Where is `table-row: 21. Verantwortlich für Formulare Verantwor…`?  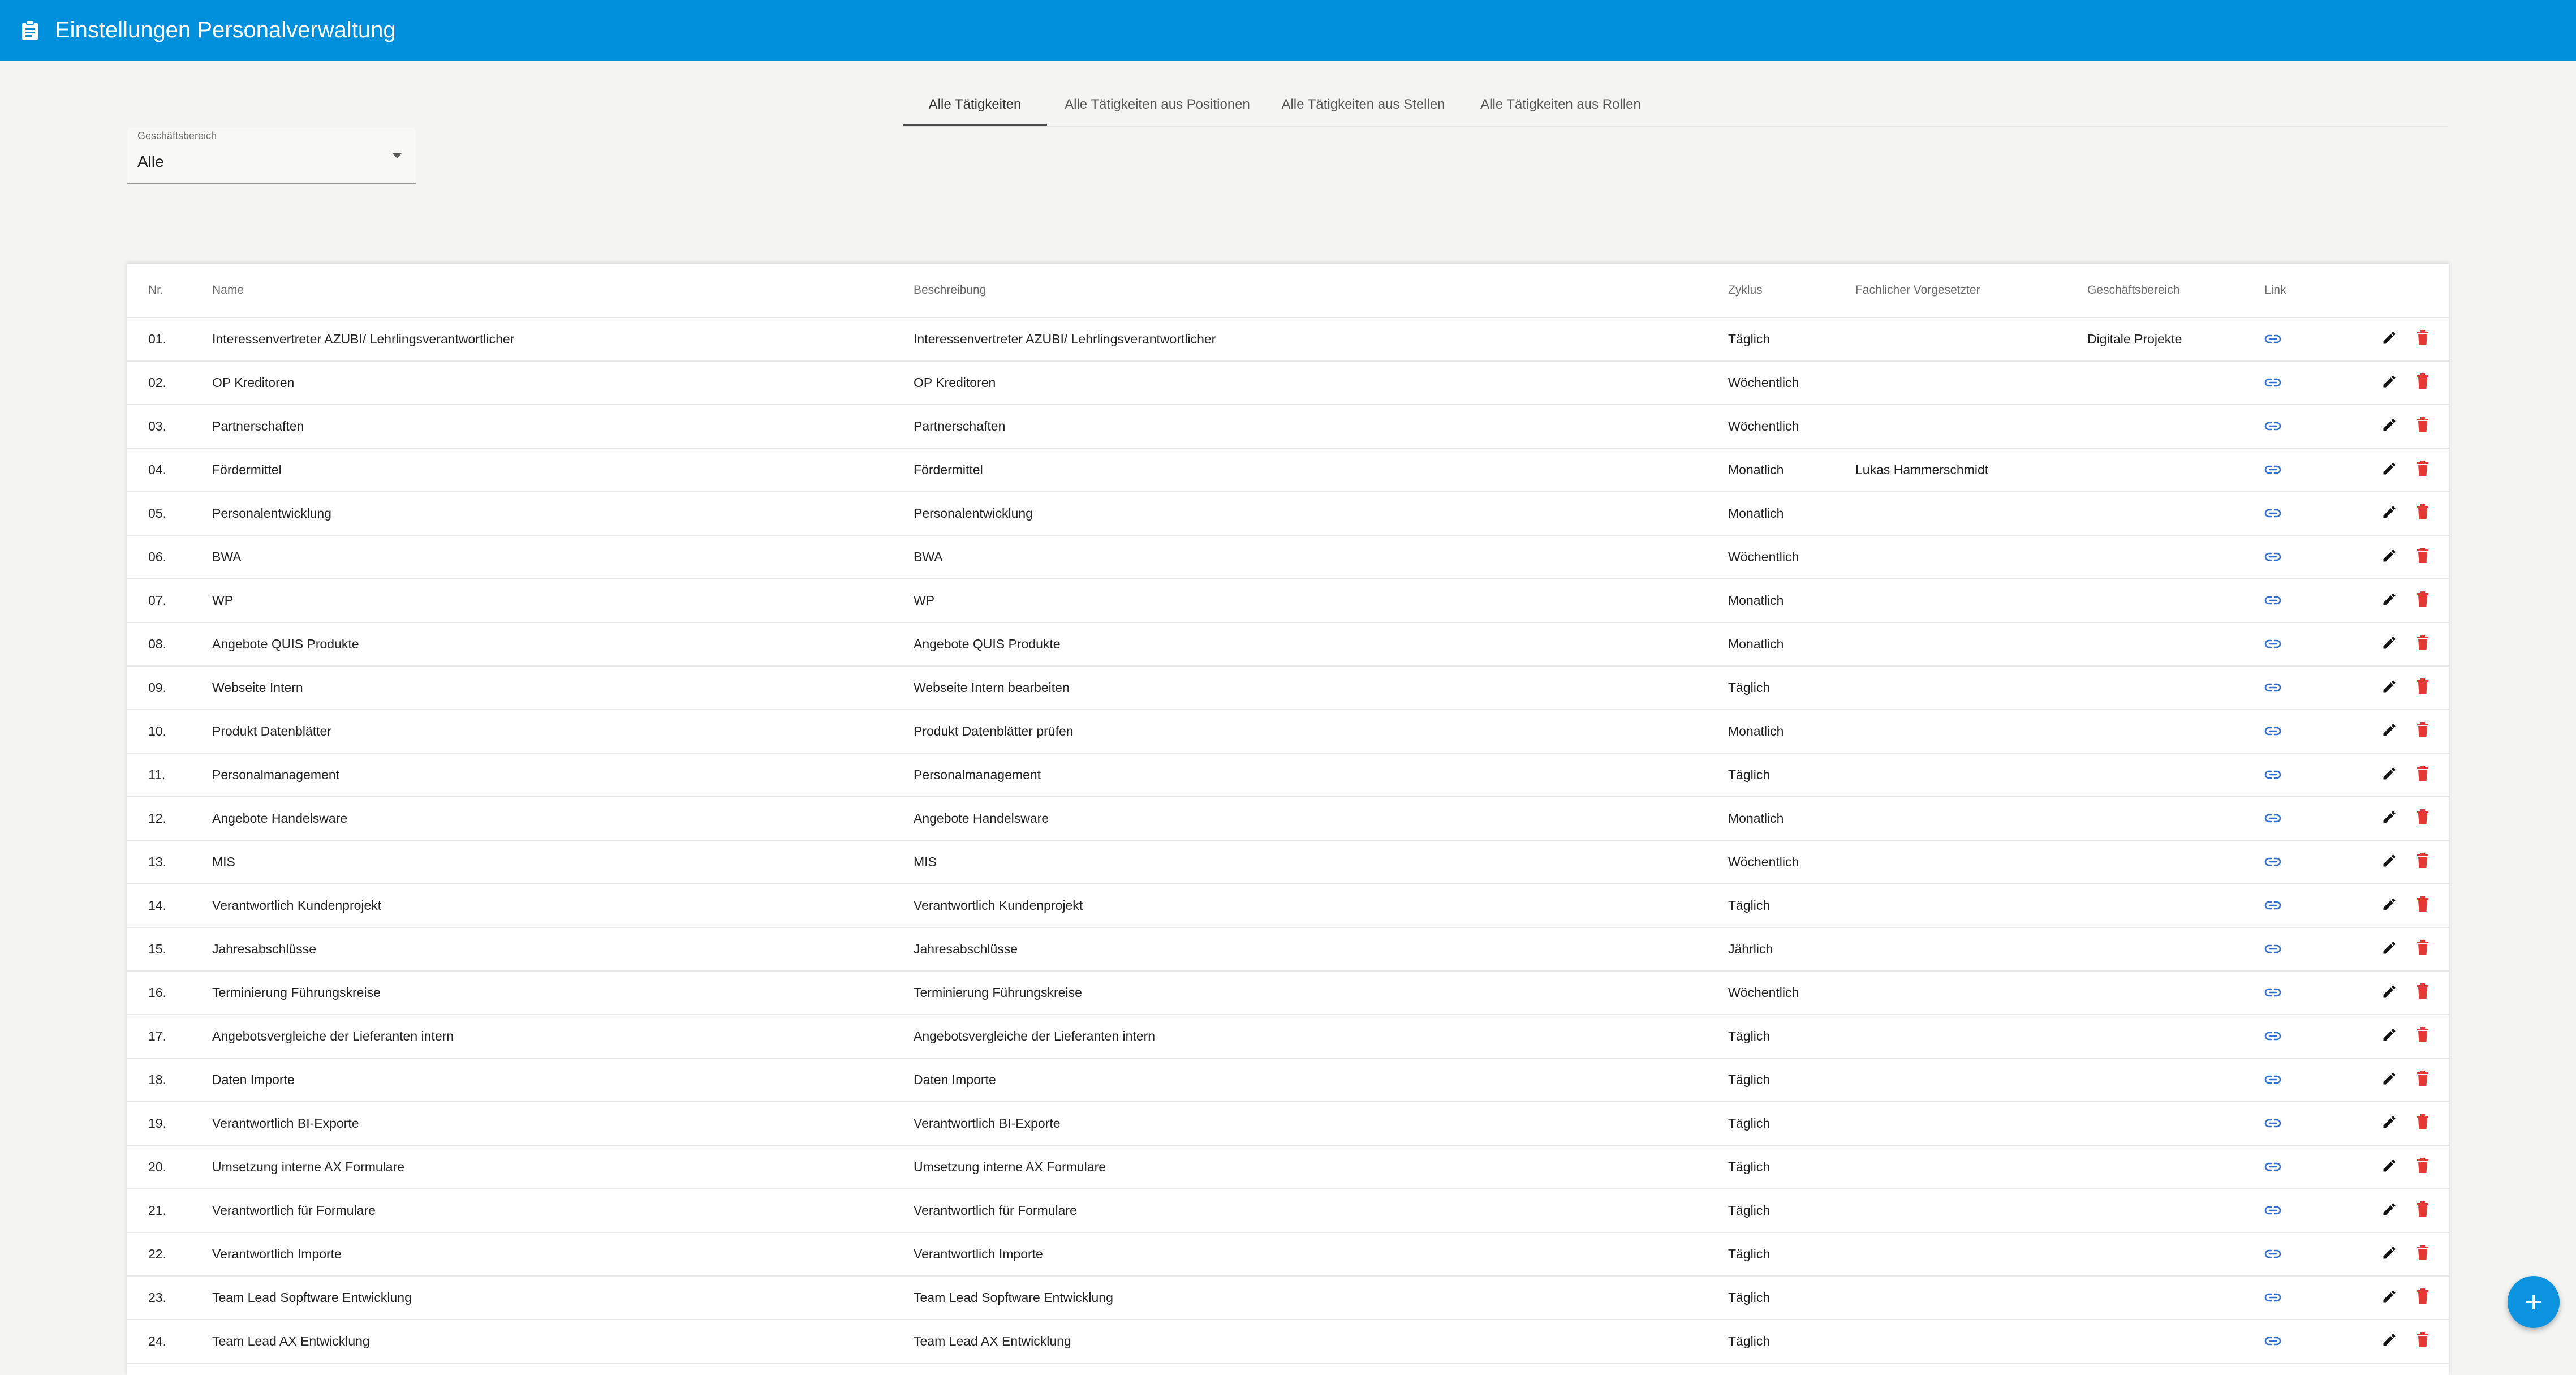 table-row: 21. Verantwortlich für Formulare Verantwor… is located at coordinates (1288, 1211).